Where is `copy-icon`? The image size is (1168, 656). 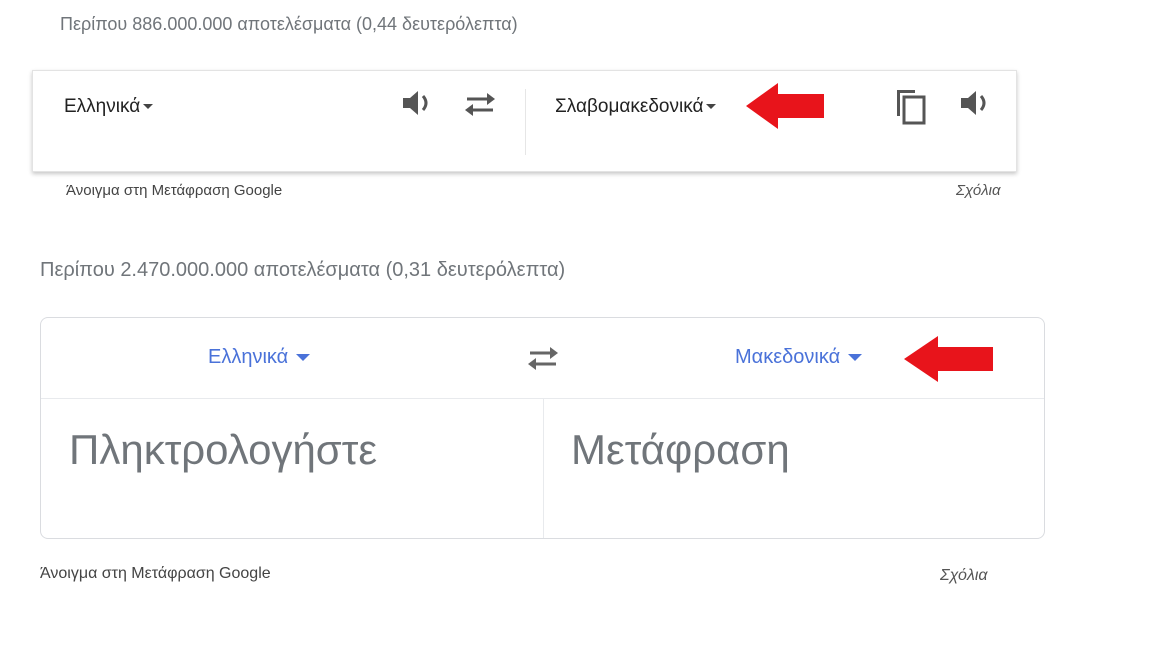
copy-icon is located at coordinates (911, 108).